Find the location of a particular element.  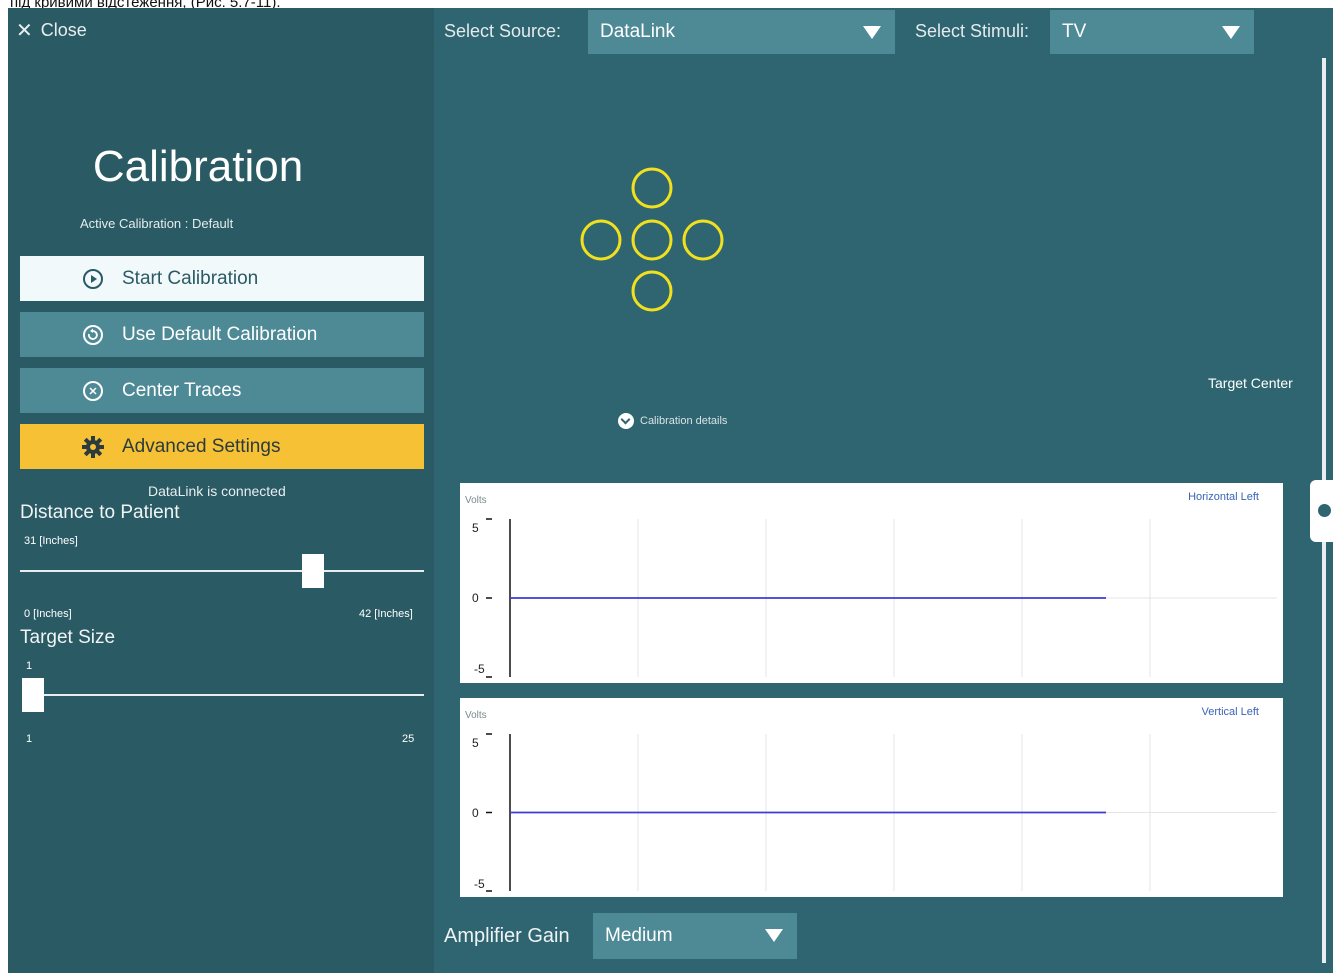

close-icon: ✕ is located at coordinates (24, 30).